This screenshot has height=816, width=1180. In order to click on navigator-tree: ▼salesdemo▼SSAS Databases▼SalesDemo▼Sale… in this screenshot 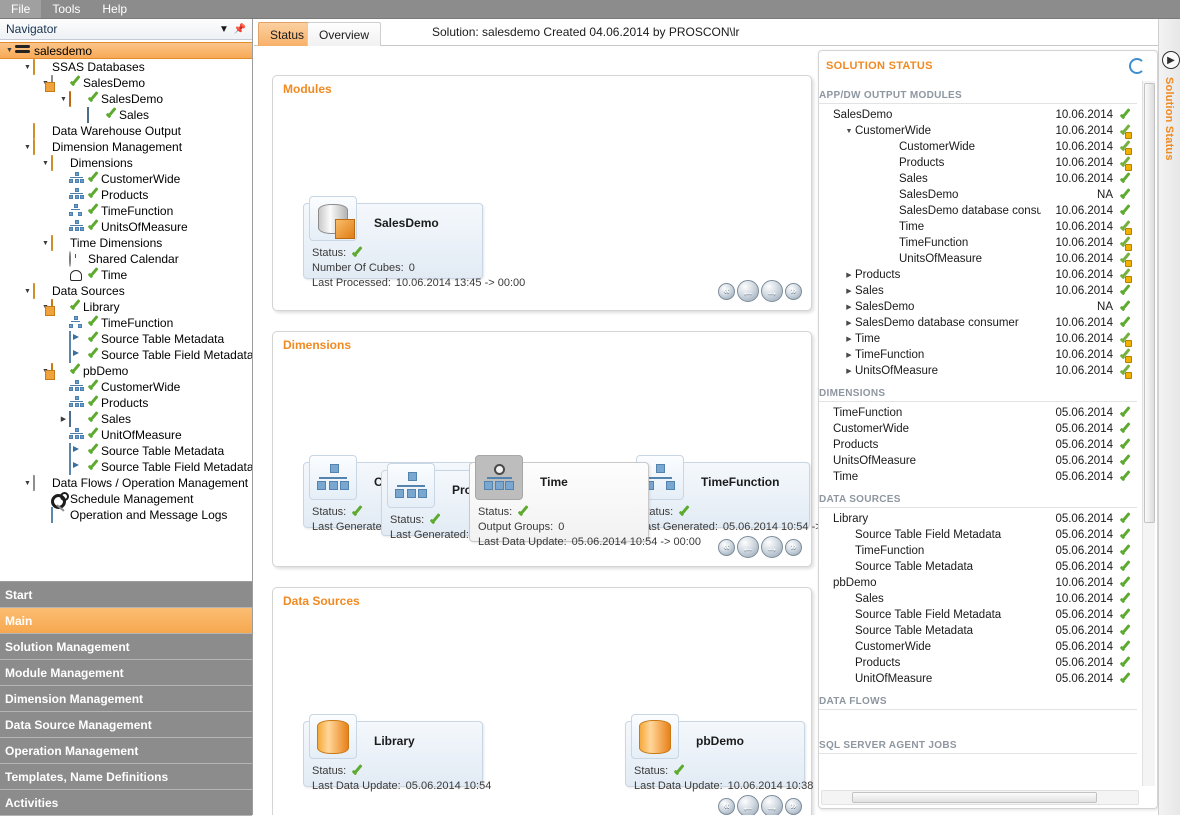, I will do `click(126, 311)`.